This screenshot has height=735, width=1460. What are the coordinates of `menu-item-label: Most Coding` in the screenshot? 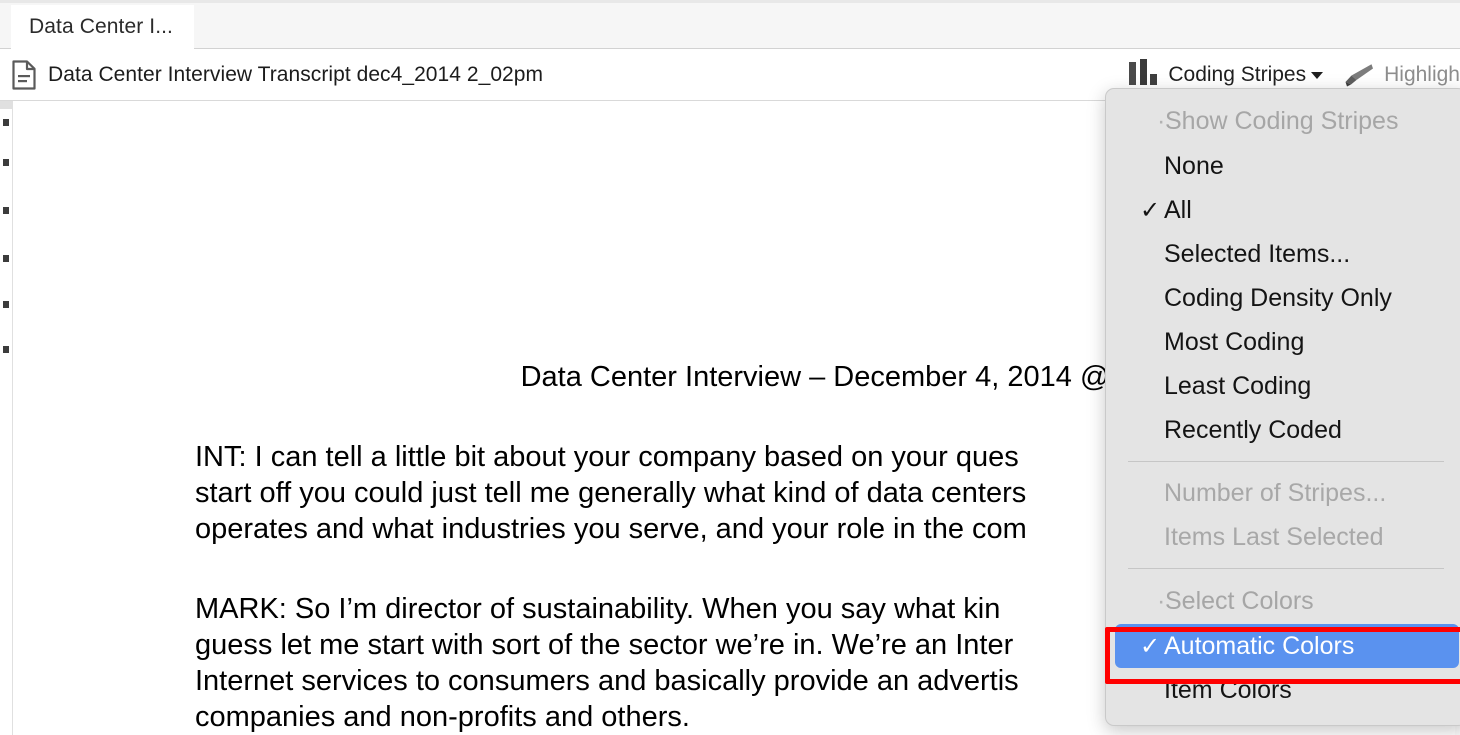 It's located at (1234, 341).